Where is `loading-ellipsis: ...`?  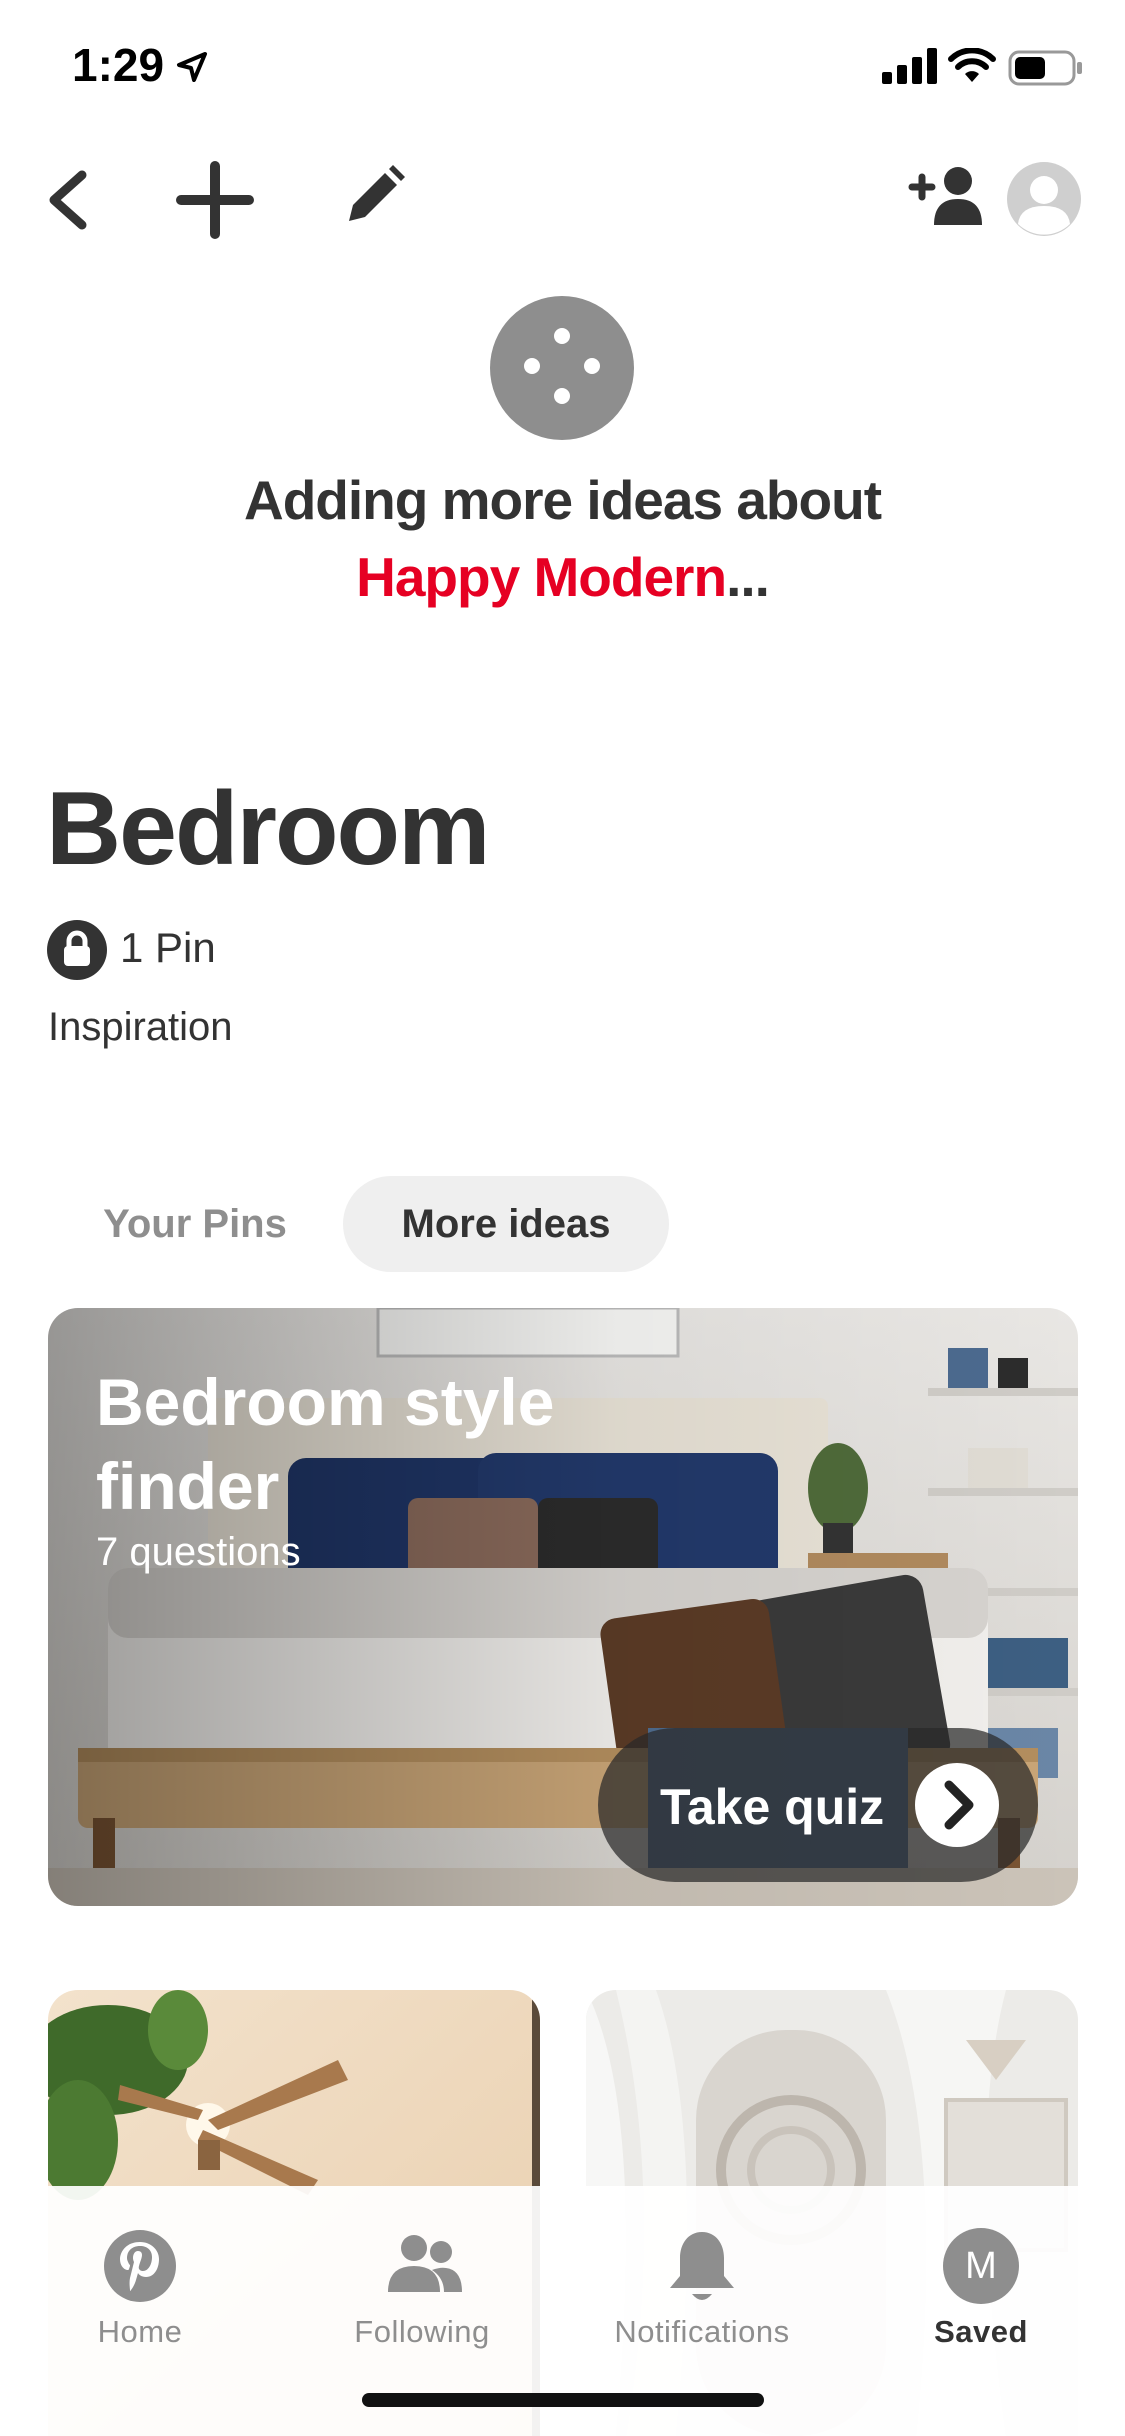
loading-ellipsis: ... is located at coordinates (748, 577).